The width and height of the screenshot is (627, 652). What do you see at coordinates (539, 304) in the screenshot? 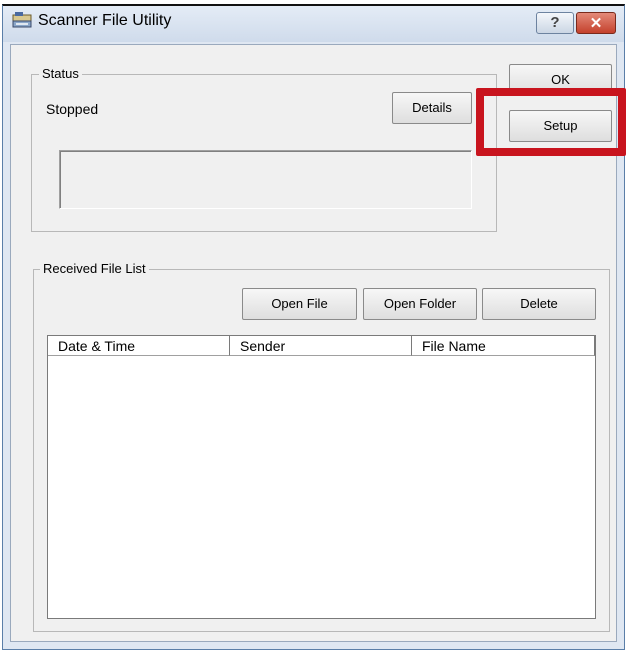
I see `delete-button: Delete` at bounding box center [539, 304].